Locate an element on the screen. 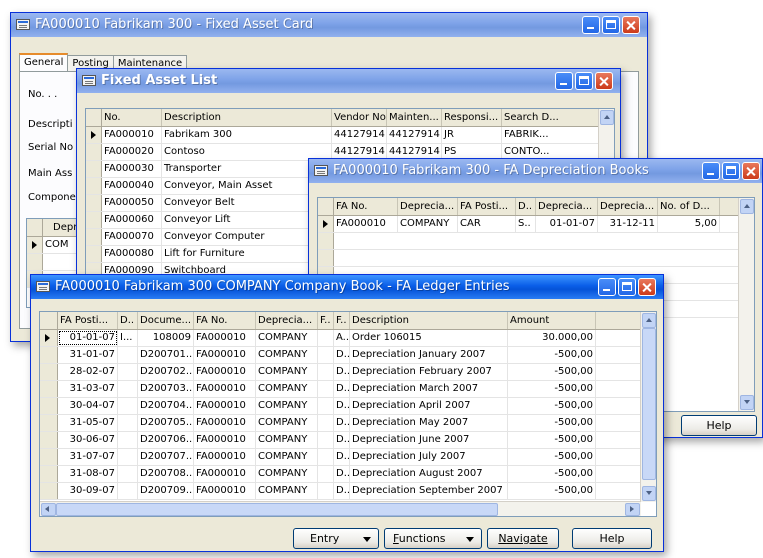  cell-no: FA000020 is located at coordinates (132, 152).